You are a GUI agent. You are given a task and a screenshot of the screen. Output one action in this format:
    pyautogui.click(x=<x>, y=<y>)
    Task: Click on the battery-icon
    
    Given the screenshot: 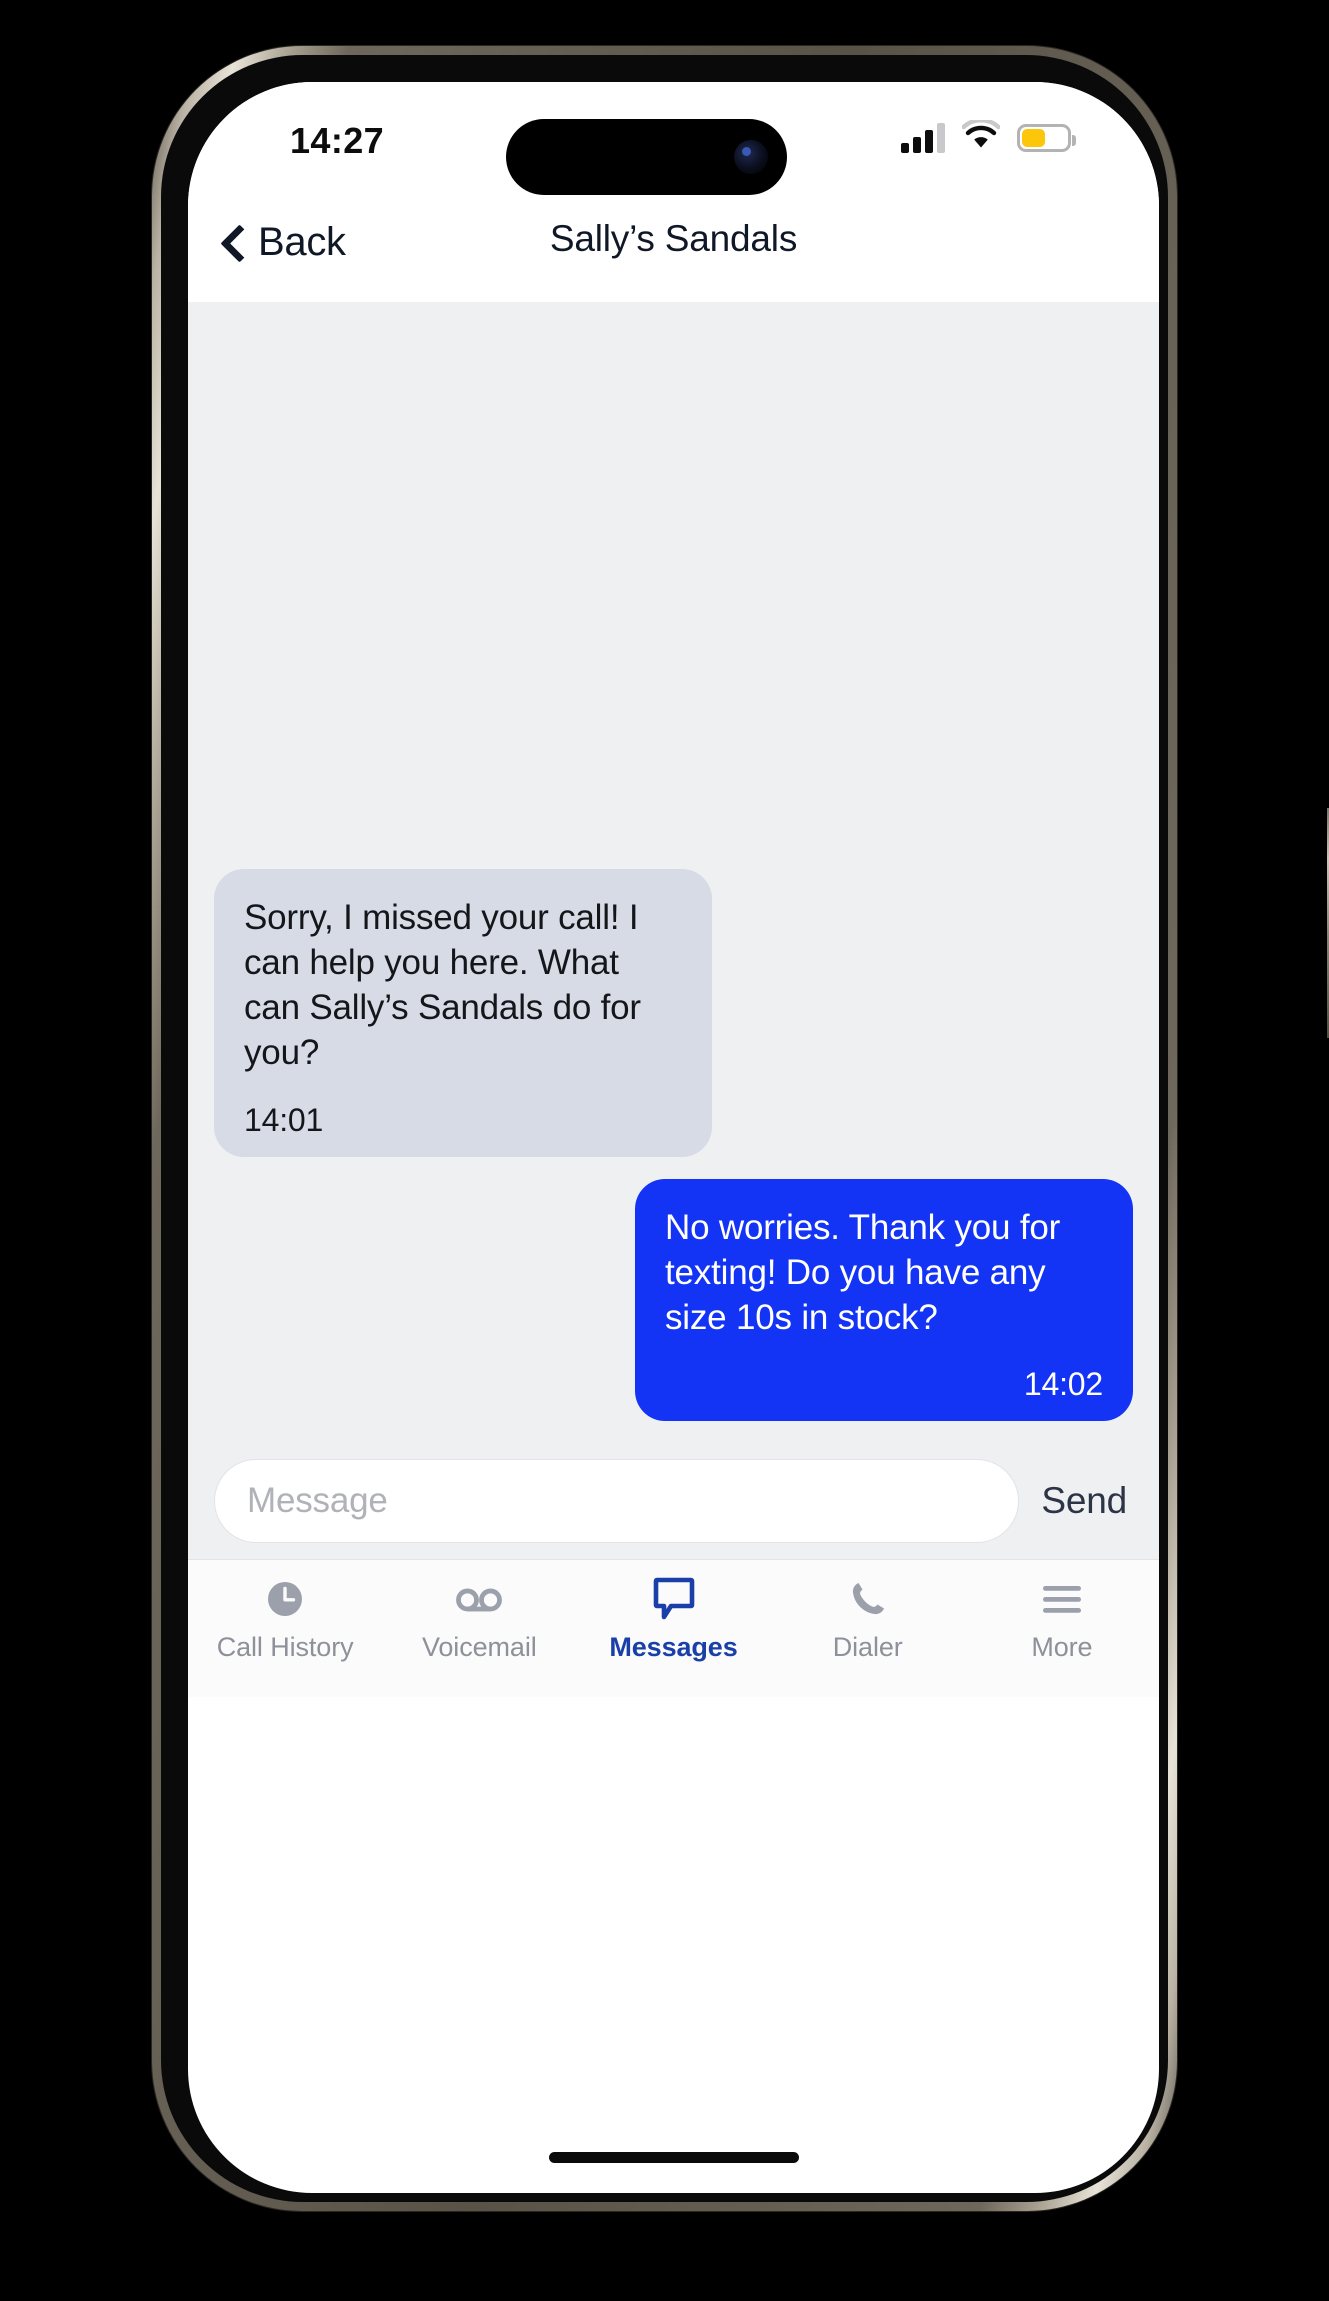 What is the action you would take?
    pyautogui.click(x=1046, y=137)
    